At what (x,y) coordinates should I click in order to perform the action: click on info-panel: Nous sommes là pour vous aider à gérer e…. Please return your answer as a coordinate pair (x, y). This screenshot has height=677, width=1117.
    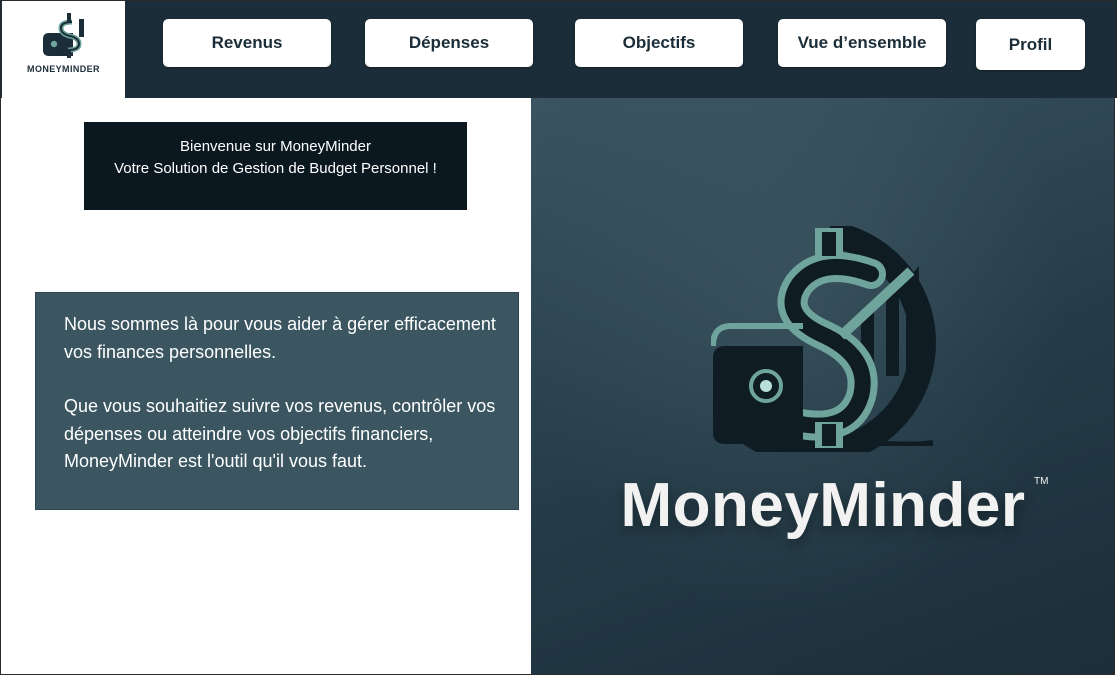
    Looking at the image, I should click on (277, 401).